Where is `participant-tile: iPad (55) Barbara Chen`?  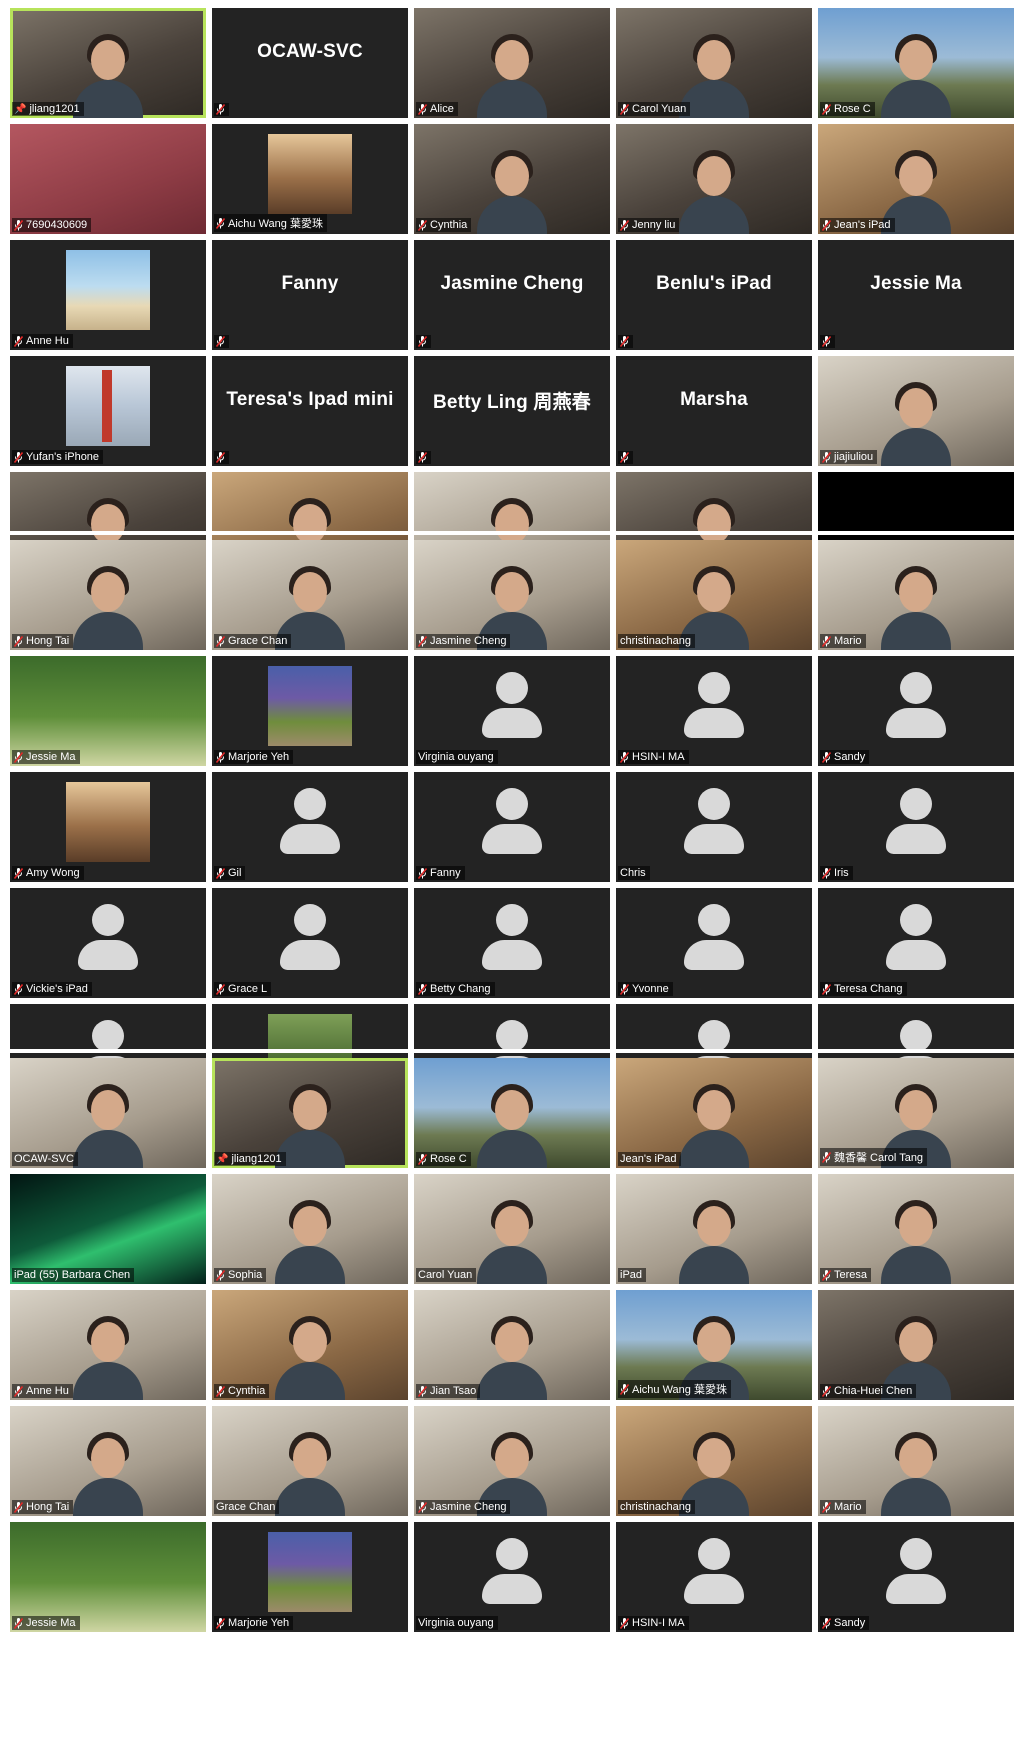 participant-tile: iPad (55) Barbara Chen is located at coordinates (108, 1229).